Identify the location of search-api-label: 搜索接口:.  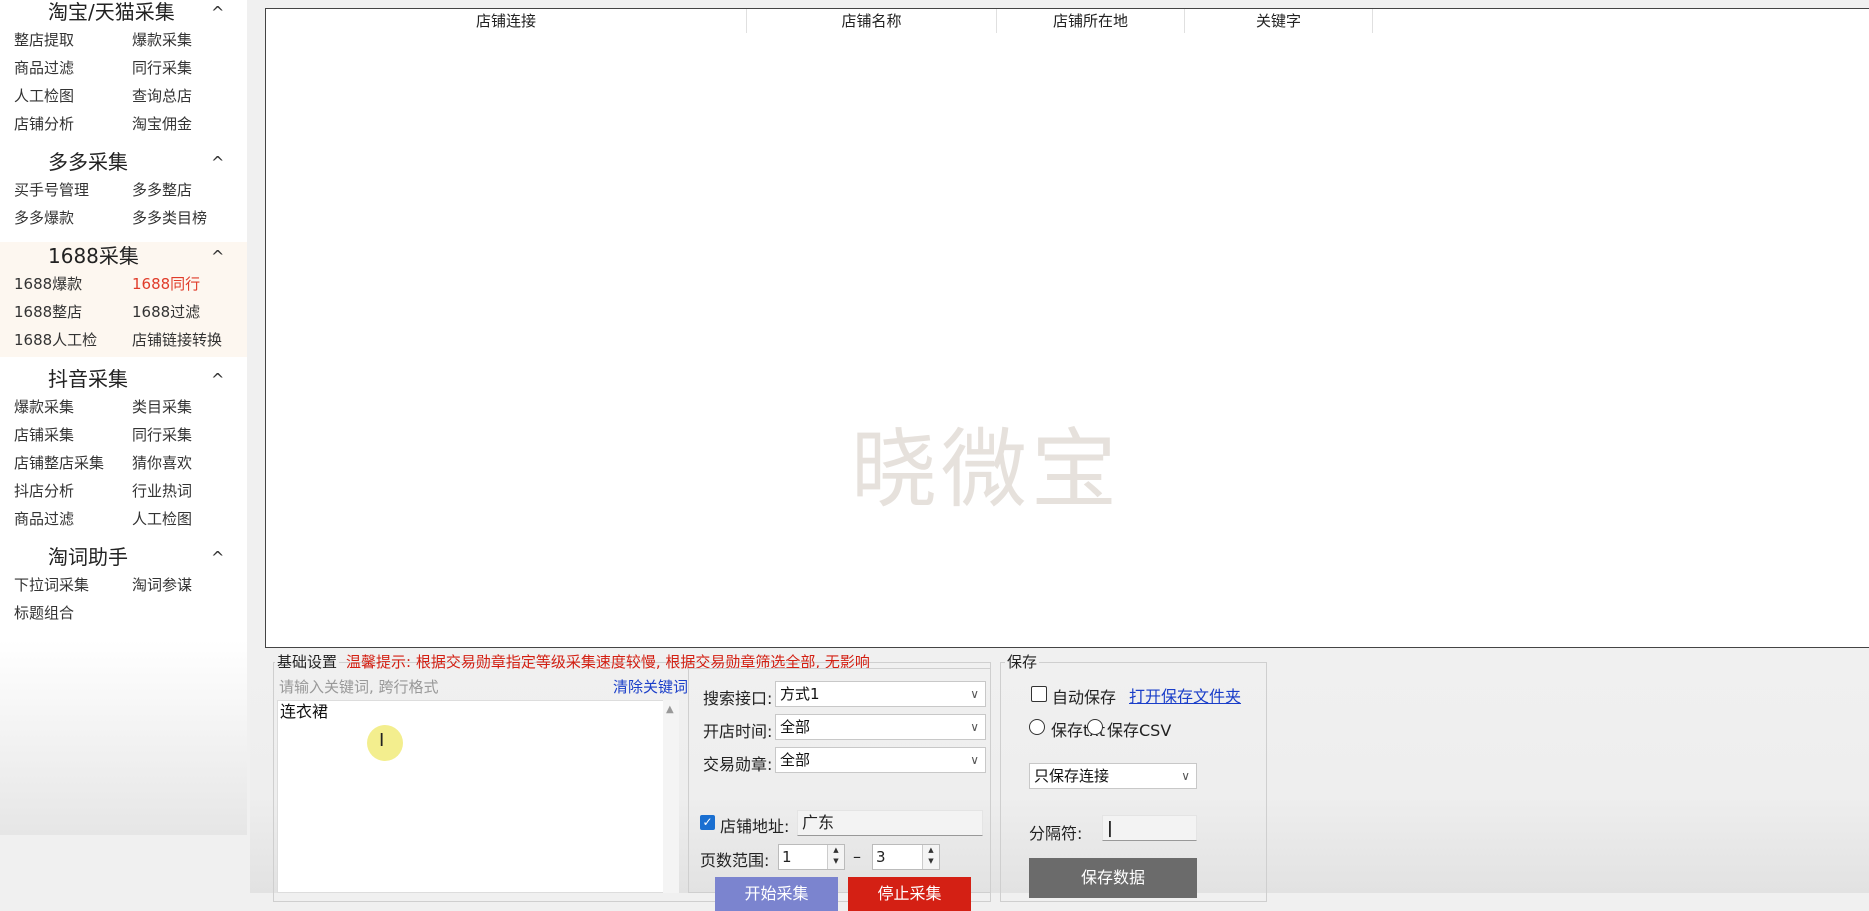
(738, 698).